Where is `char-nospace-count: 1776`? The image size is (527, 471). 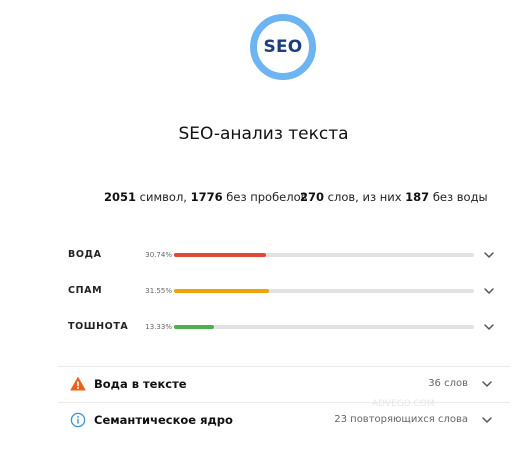 char-nospace-count: 1776 is located at coordinates (206, 197).